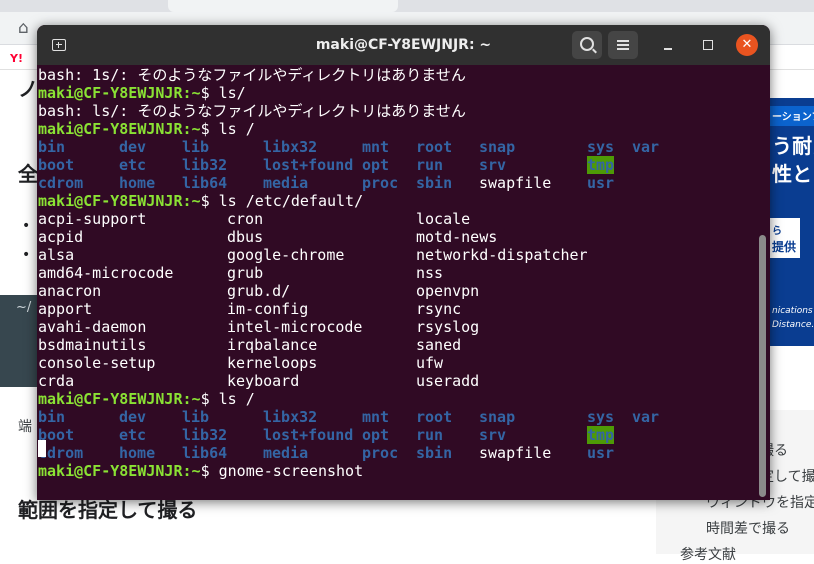 This screenshot has width=814, height=564. Describe the element at coordinates (448, 327) in the screenshot. I see `file-entry: rsyslog` at that location.